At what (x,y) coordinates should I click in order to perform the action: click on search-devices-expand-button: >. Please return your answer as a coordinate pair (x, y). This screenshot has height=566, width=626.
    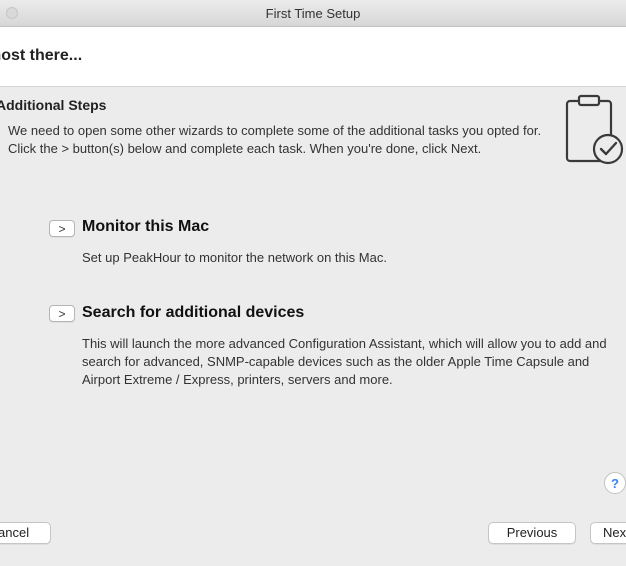
    Looking at the image, I should click on (62, 313).